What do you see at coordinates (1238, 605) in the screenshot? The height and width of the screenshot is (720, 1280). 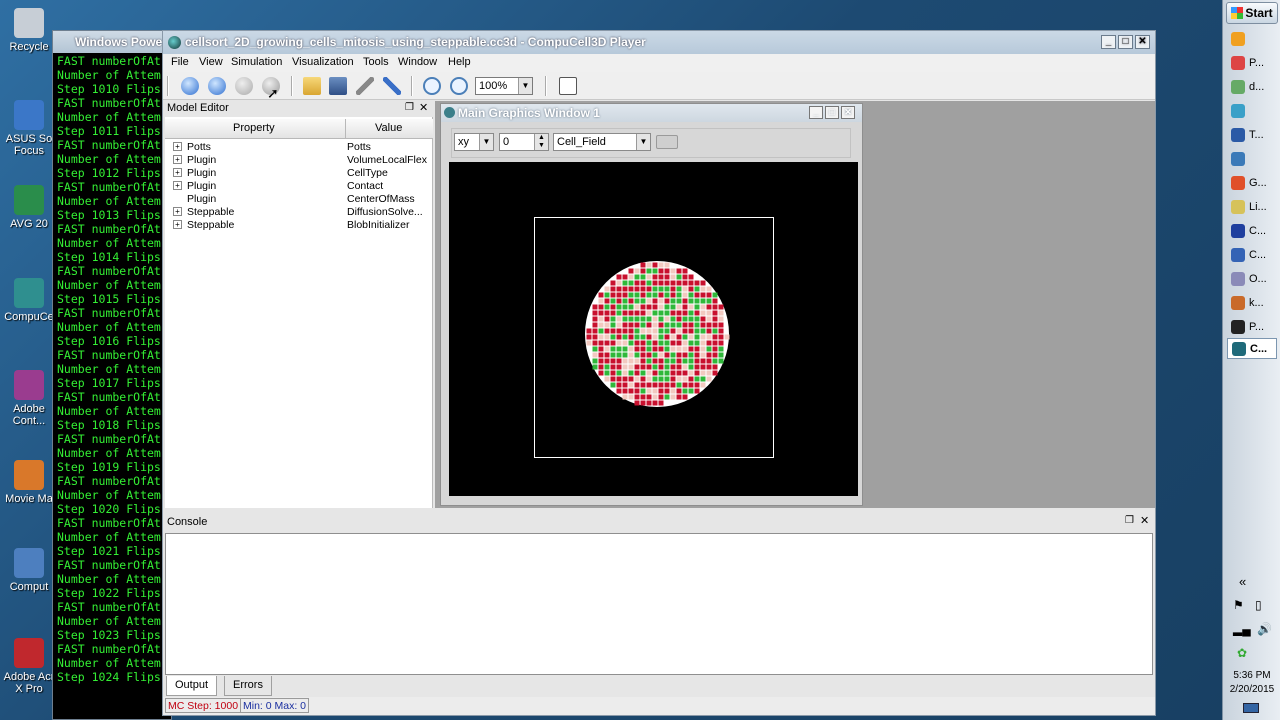 I see `flag-icon: ⚑` at bounding box center [1238, 605].